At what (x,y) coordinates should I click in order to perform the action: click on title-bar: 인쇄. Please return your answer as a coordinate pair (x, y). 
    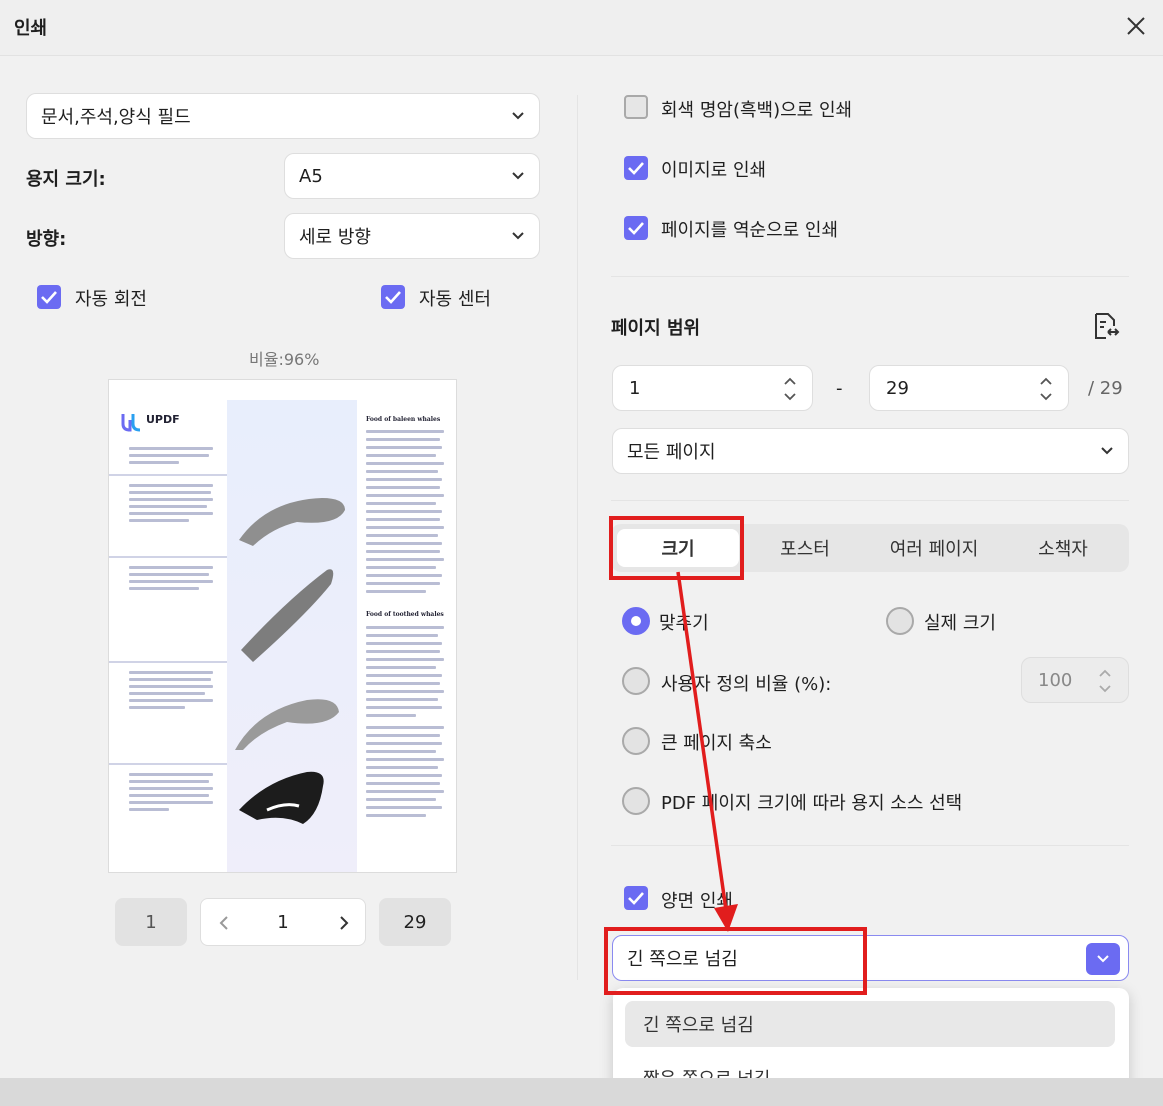
    Looking at the image, I should click on (581, 28).